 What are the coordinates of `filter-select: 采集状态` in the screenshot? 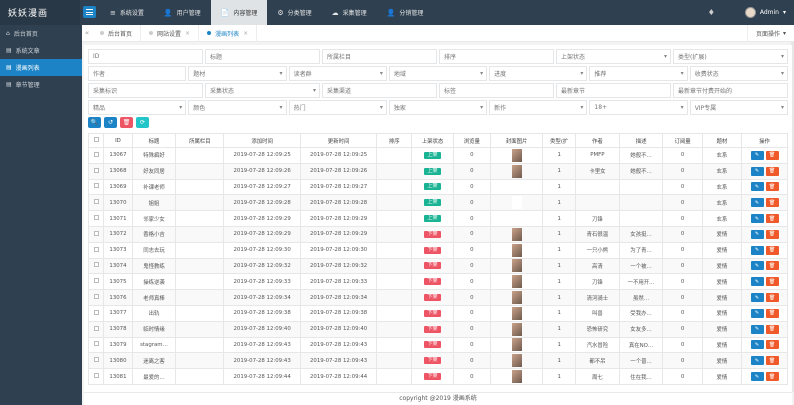 It's located at (262, 90).